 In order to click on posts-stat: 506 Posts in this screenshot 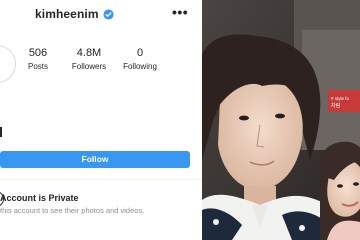, I will do `click(38, 60)`.